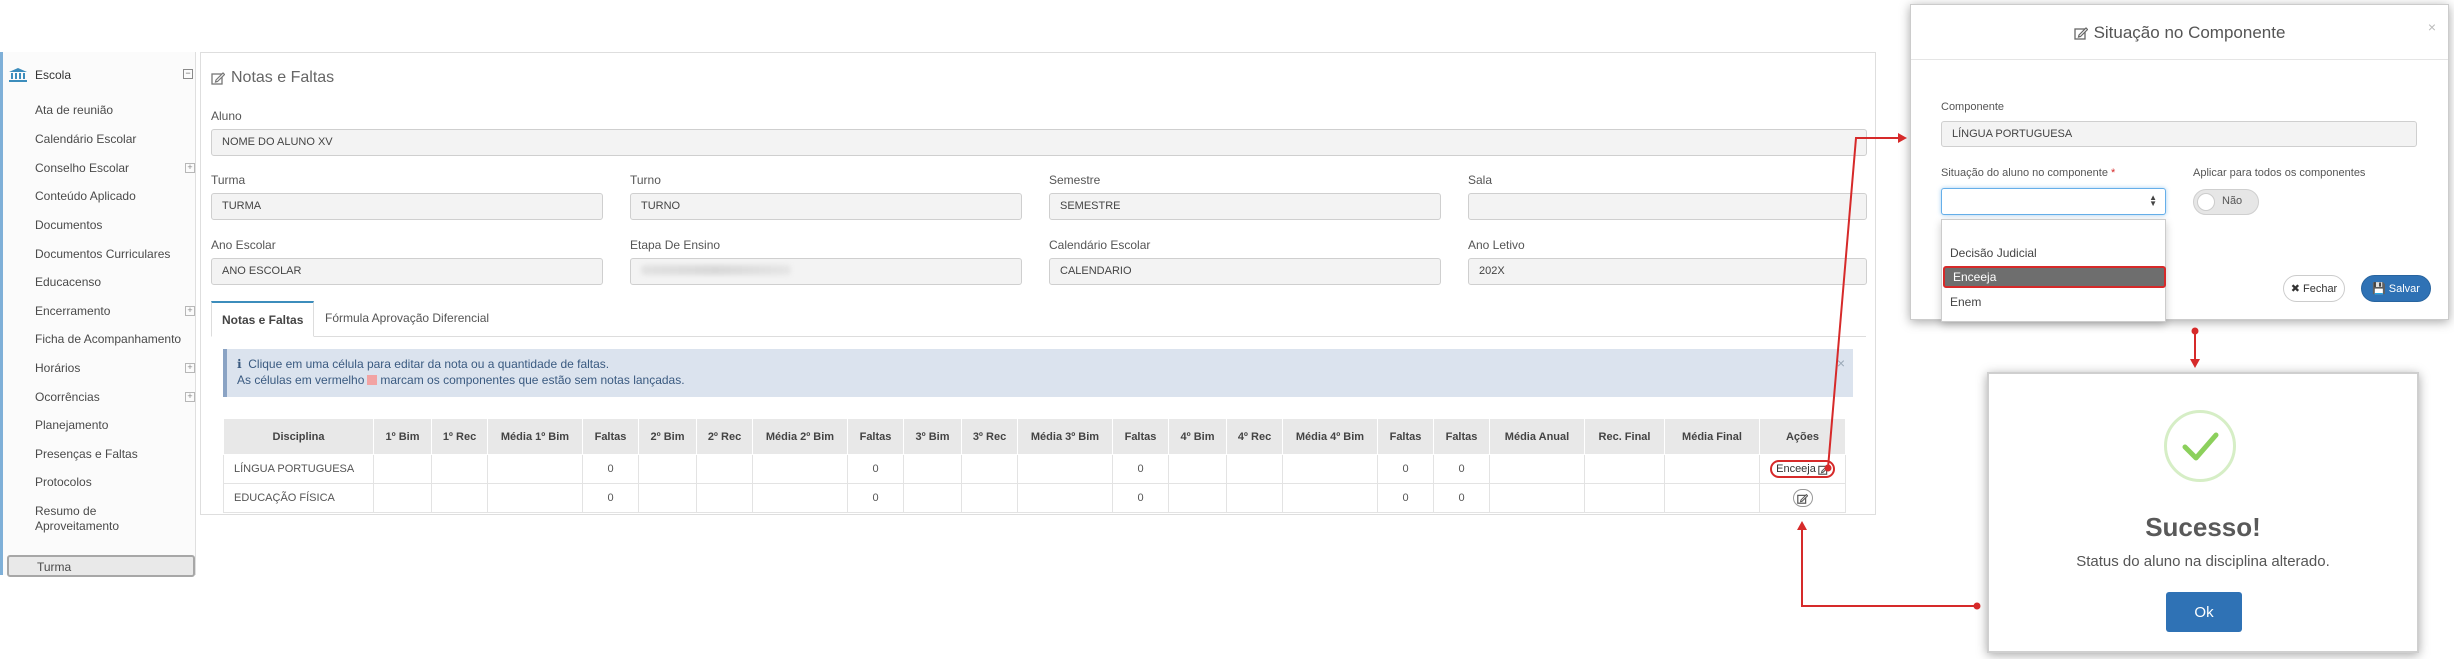  What do you see at coordinates (115, 196) in the screenshot?
I see `sidebar-item-3: Conteúdo Aplicado` at bounding box center [115, 196].